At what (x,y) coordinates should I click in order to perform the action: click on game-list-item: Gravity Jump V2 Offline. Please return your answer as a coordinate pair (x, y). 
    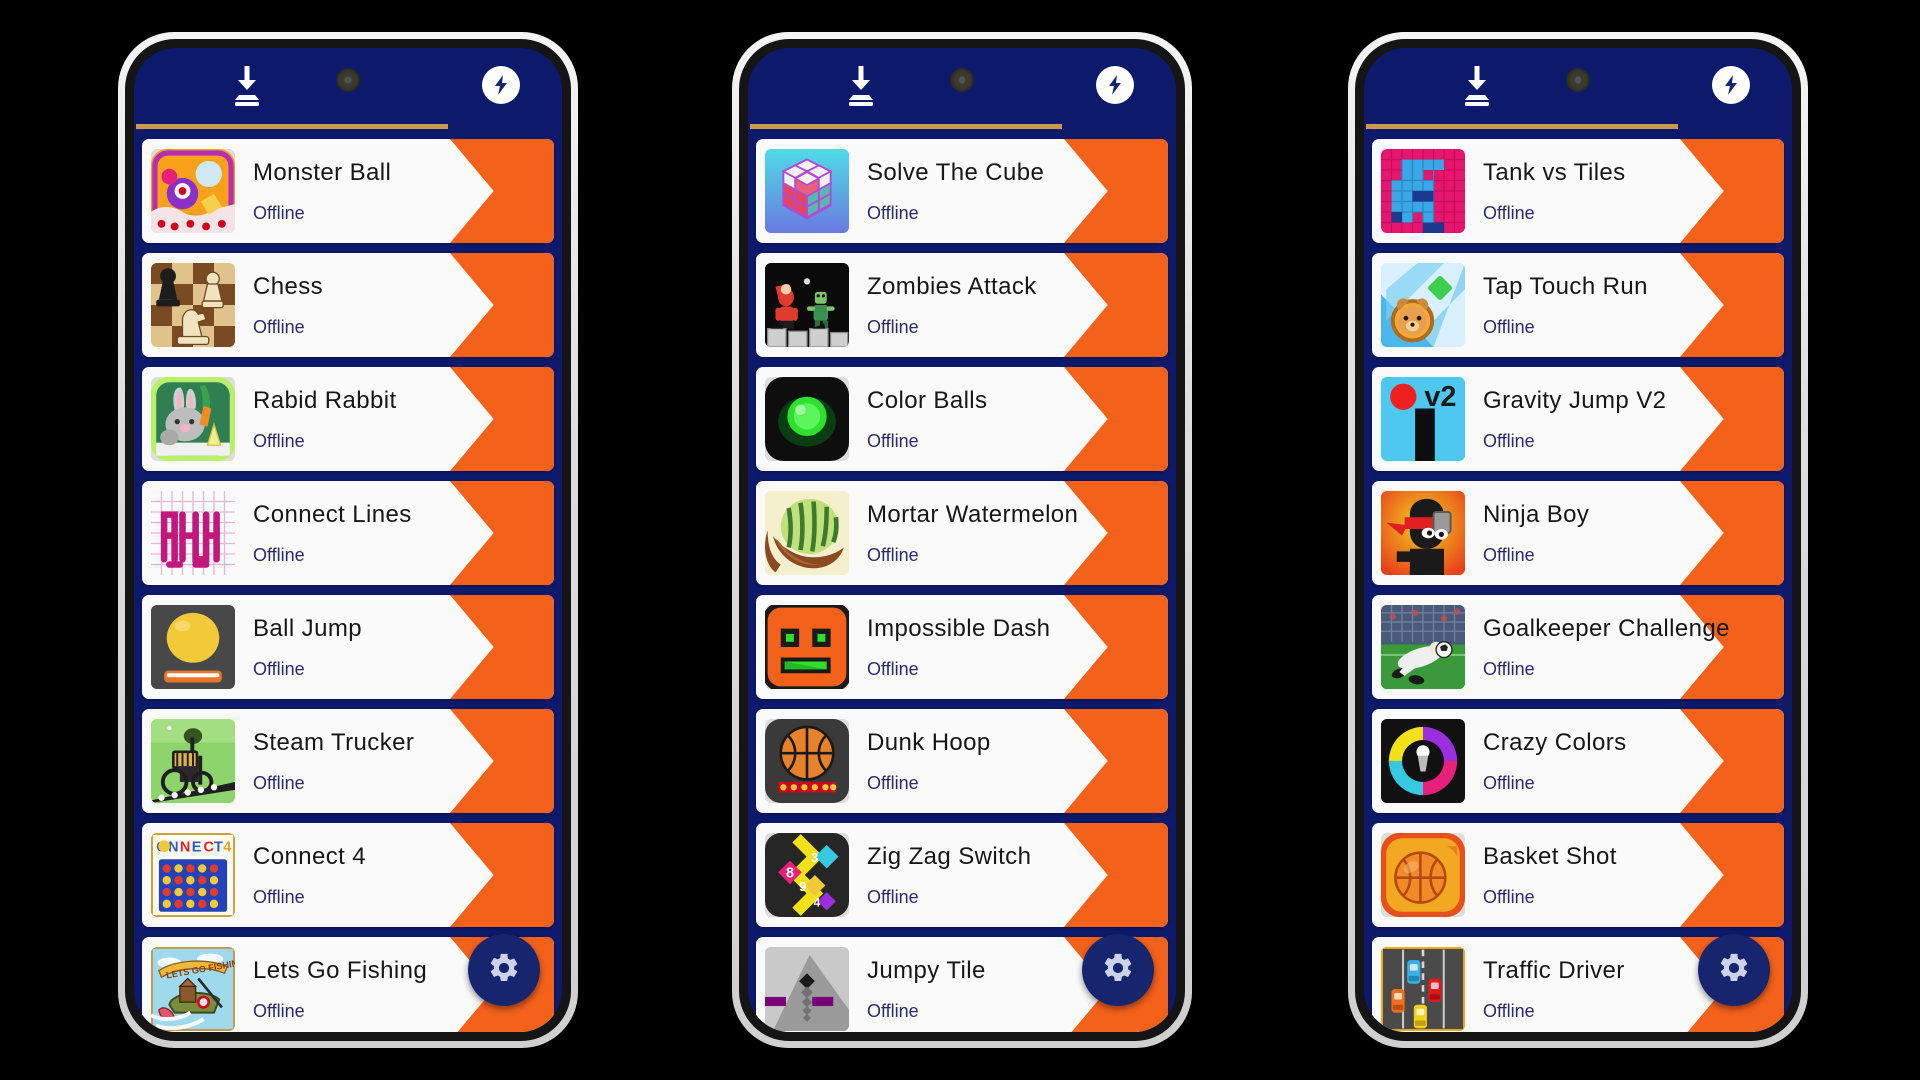
    Looking at the image, I should click on (1578, 419).